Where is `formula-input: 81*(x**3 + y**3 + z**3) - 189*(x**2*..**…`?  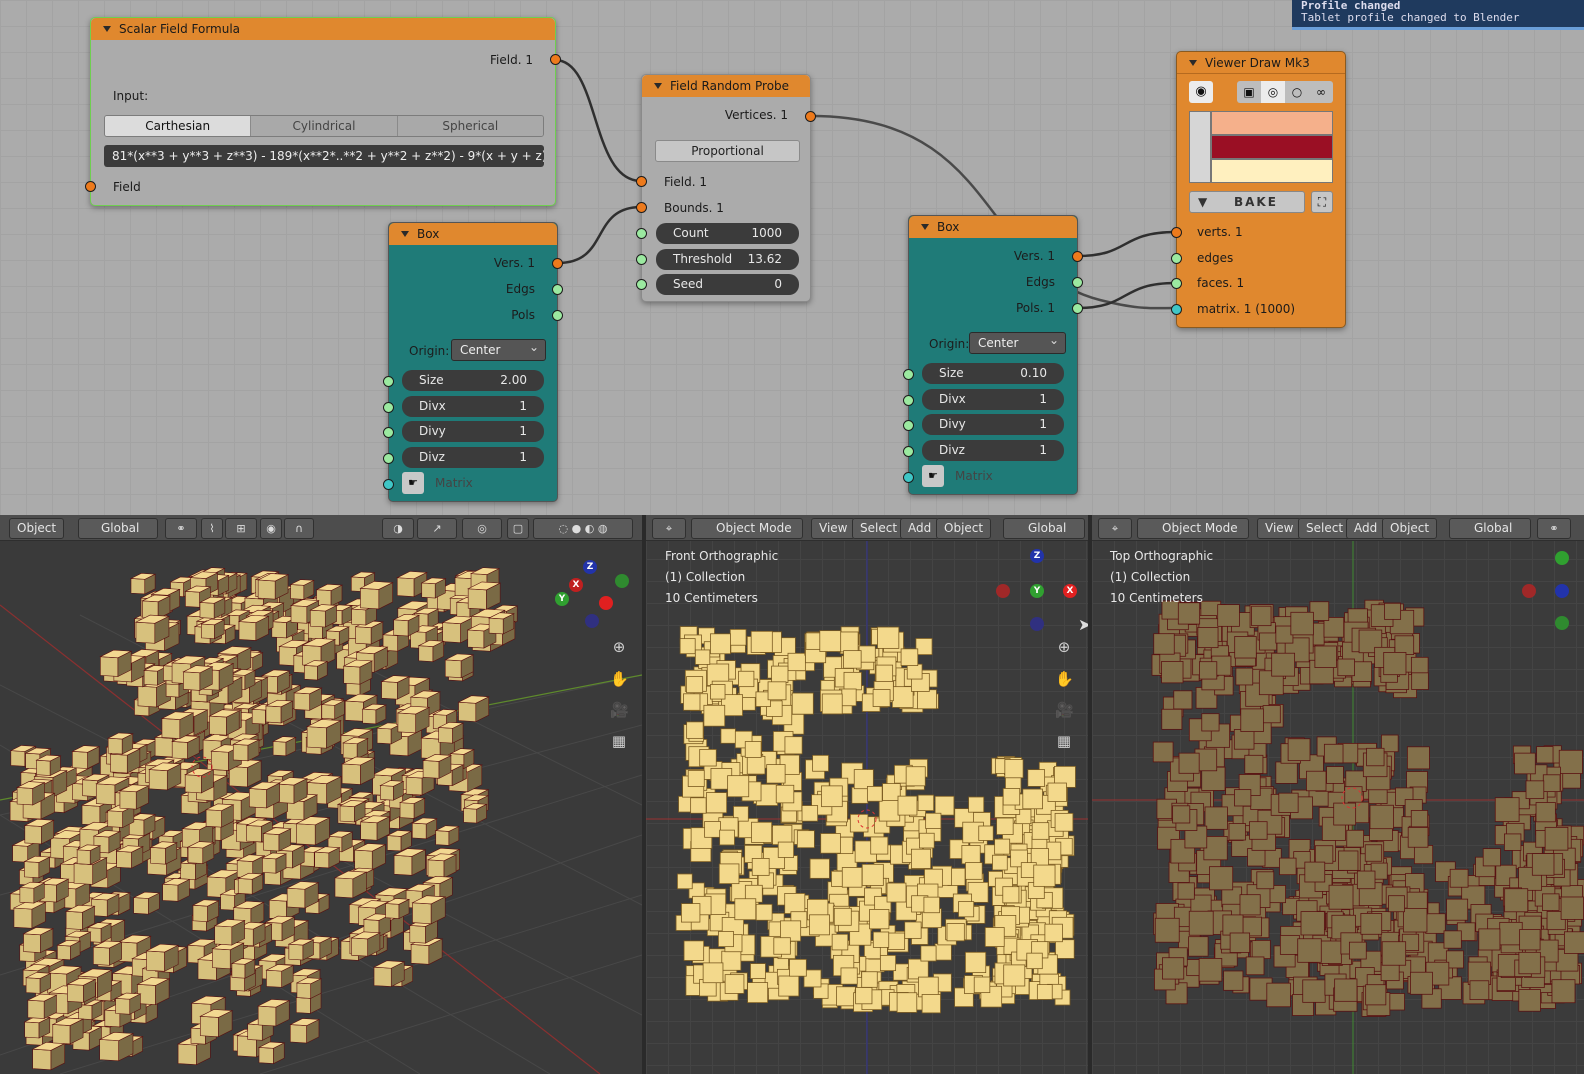
formula-input: 81*(x**3 + y**3 + z**3) - 189*(x**2*..**… is located at coordinates (324, 156).